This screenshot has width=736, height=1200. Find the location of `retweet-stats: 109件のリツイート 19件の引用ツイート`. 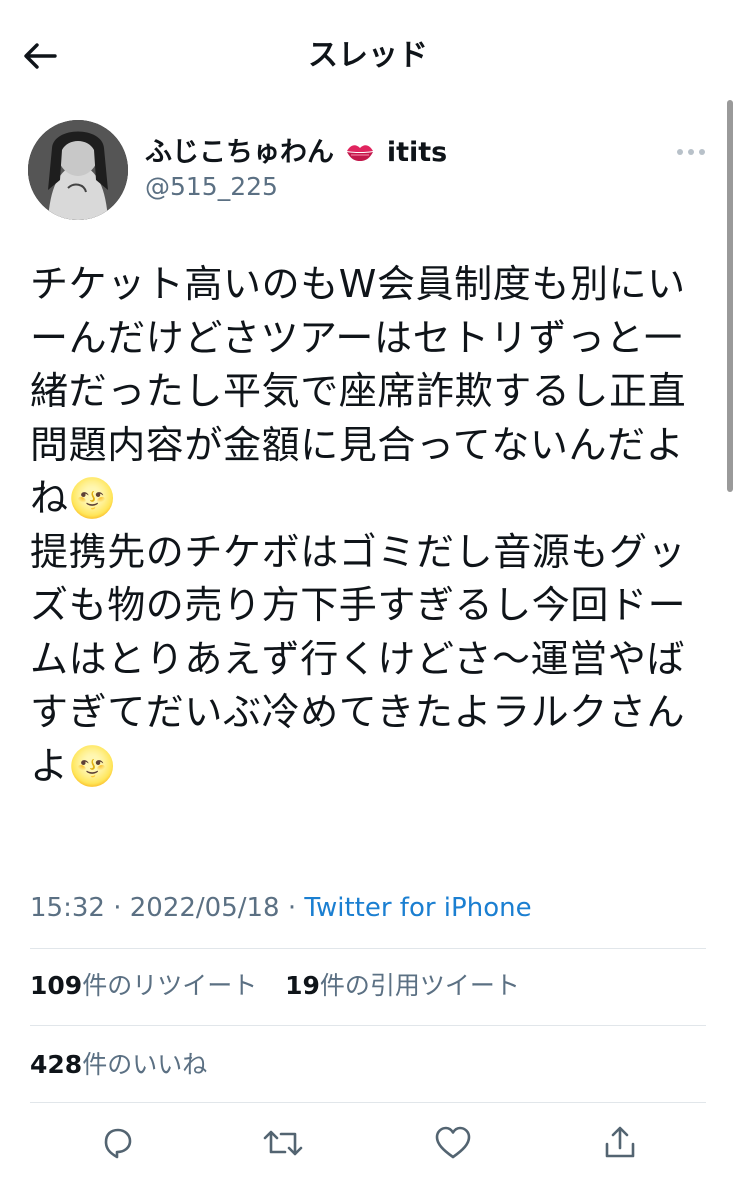

retweet-stats: 109件のリツイート 19件の引用ツイート is located at coordinates (275, 986).